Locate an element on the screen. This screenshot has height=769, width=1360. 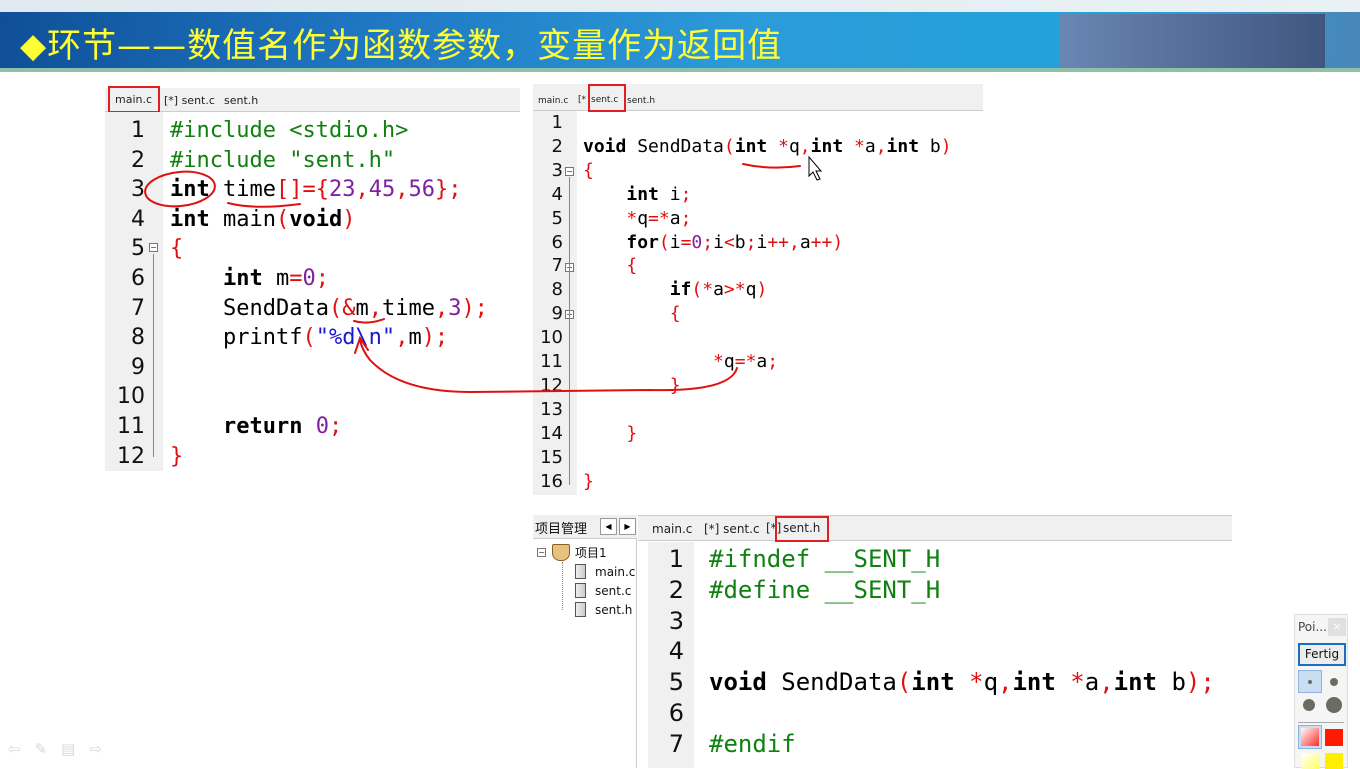
code-line: for(i=0;i<b;i++,a++) is located at coordinates (713, 242).